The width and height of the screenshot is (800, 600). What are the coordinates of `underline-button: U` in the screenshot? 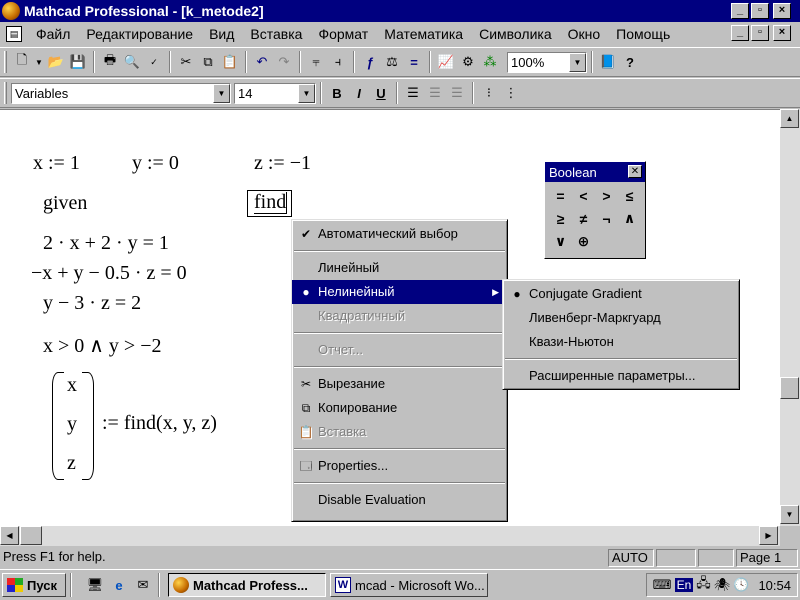 It's located at (381, 93).